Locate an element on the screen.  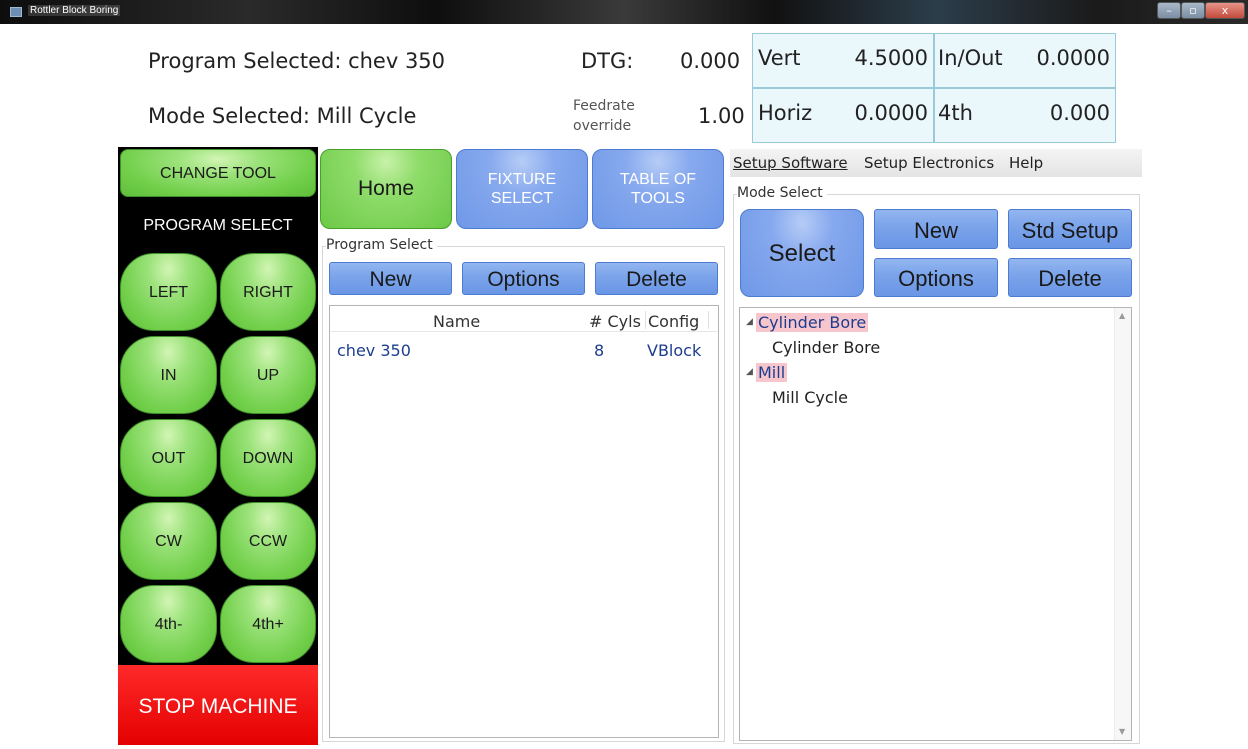
mode-options-button: Options is located at coordinates (936, 277).